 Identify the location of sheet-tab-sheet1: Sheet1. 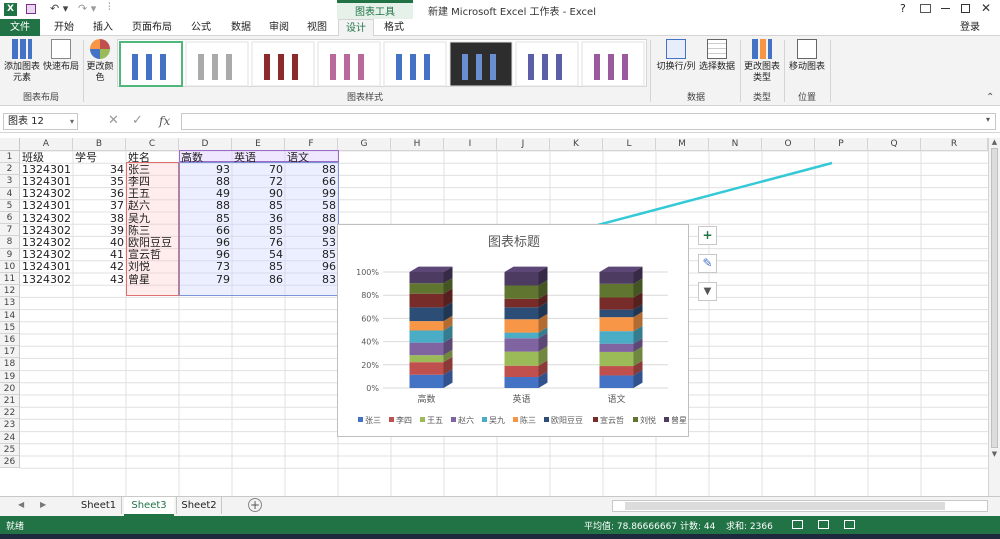
(99, 505).